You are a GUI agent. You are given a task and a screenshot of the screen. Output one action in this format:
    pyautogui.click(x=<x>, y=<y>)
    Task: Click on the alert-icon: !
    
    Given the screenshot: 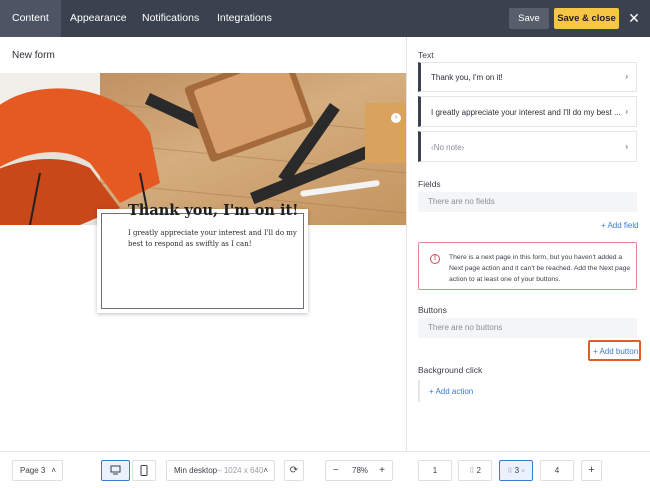 What is the action you would take?
    pyautogui.click(x=435, y=259)
    